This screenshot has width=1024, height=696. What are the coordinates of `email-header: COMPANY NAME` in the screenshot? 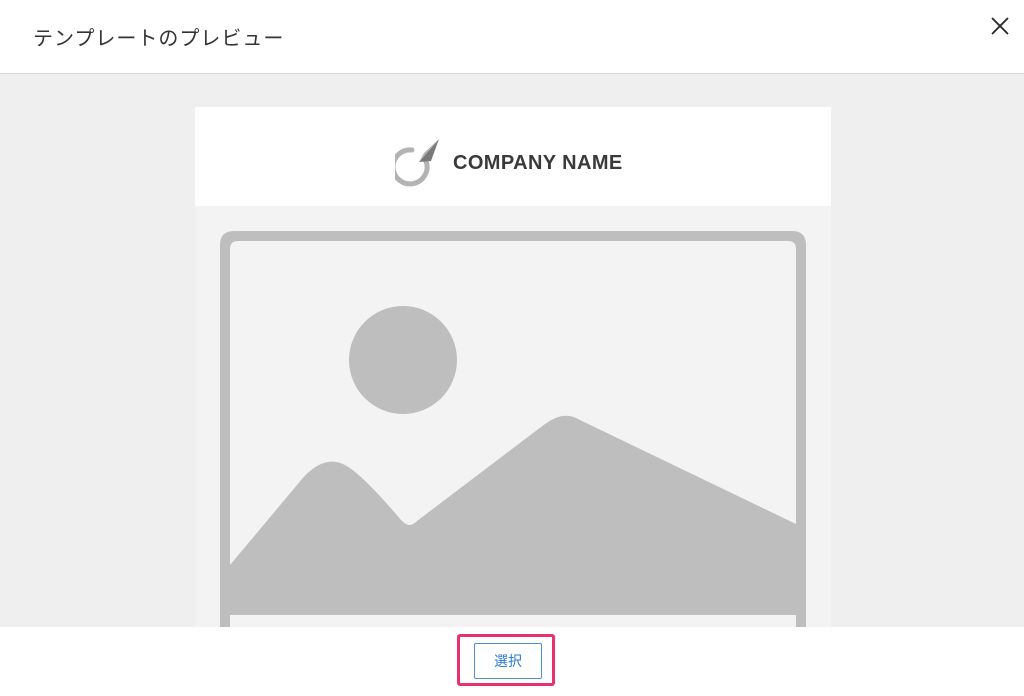 It's located at (513, 156).